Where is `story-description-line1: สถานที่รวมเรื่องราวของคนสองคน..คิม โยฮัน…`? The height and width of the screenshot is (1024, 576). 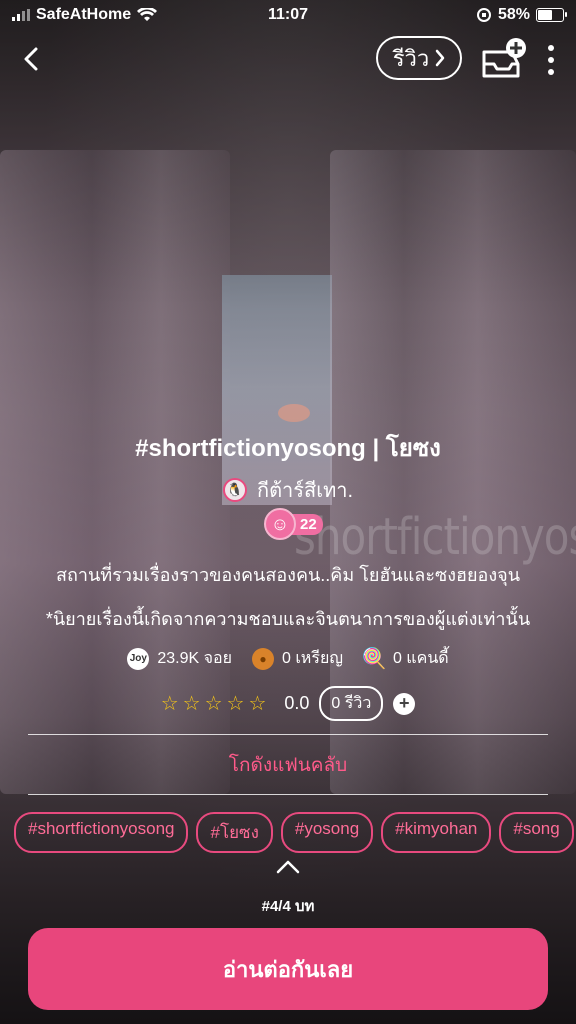
story-description-line1: สถานที่รวมเรื่องราวของคนสองคน..คิม โยฮัน… is located at coordinates (288, 575).